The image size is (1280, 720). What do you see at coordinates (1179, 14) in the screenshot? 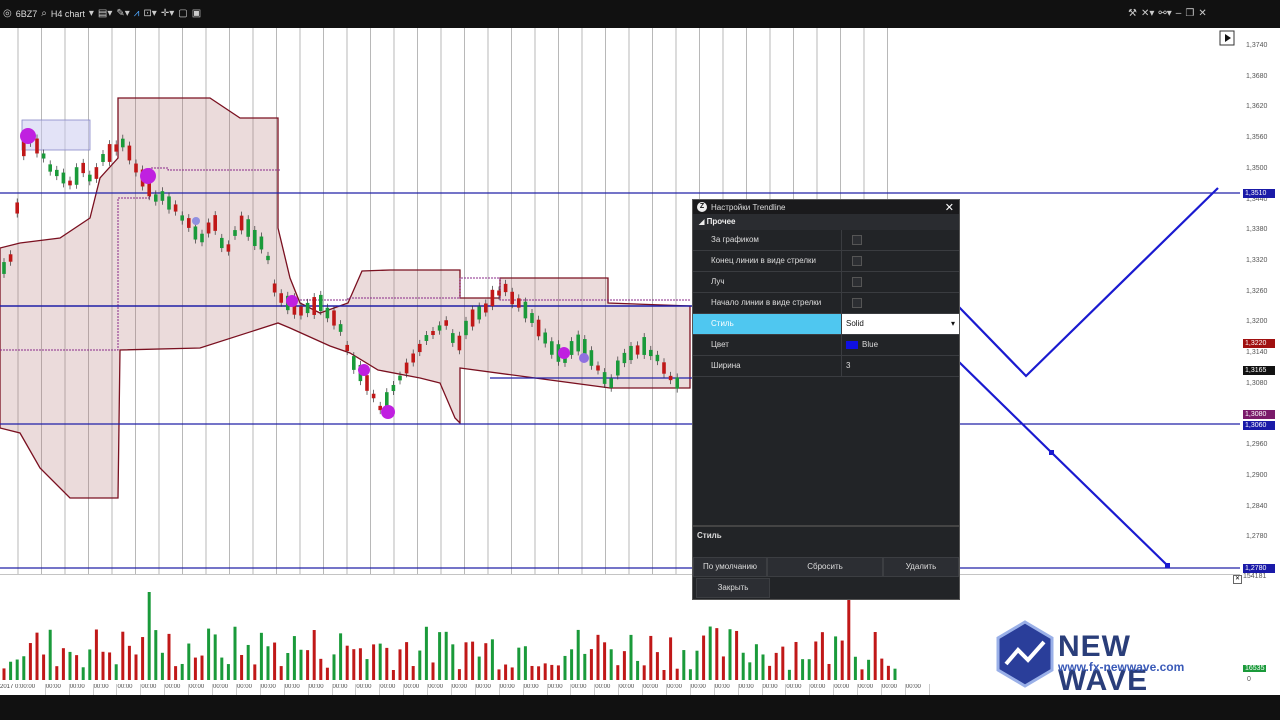
I see `minimize-icon: –` at bounding box center [1179, 14].